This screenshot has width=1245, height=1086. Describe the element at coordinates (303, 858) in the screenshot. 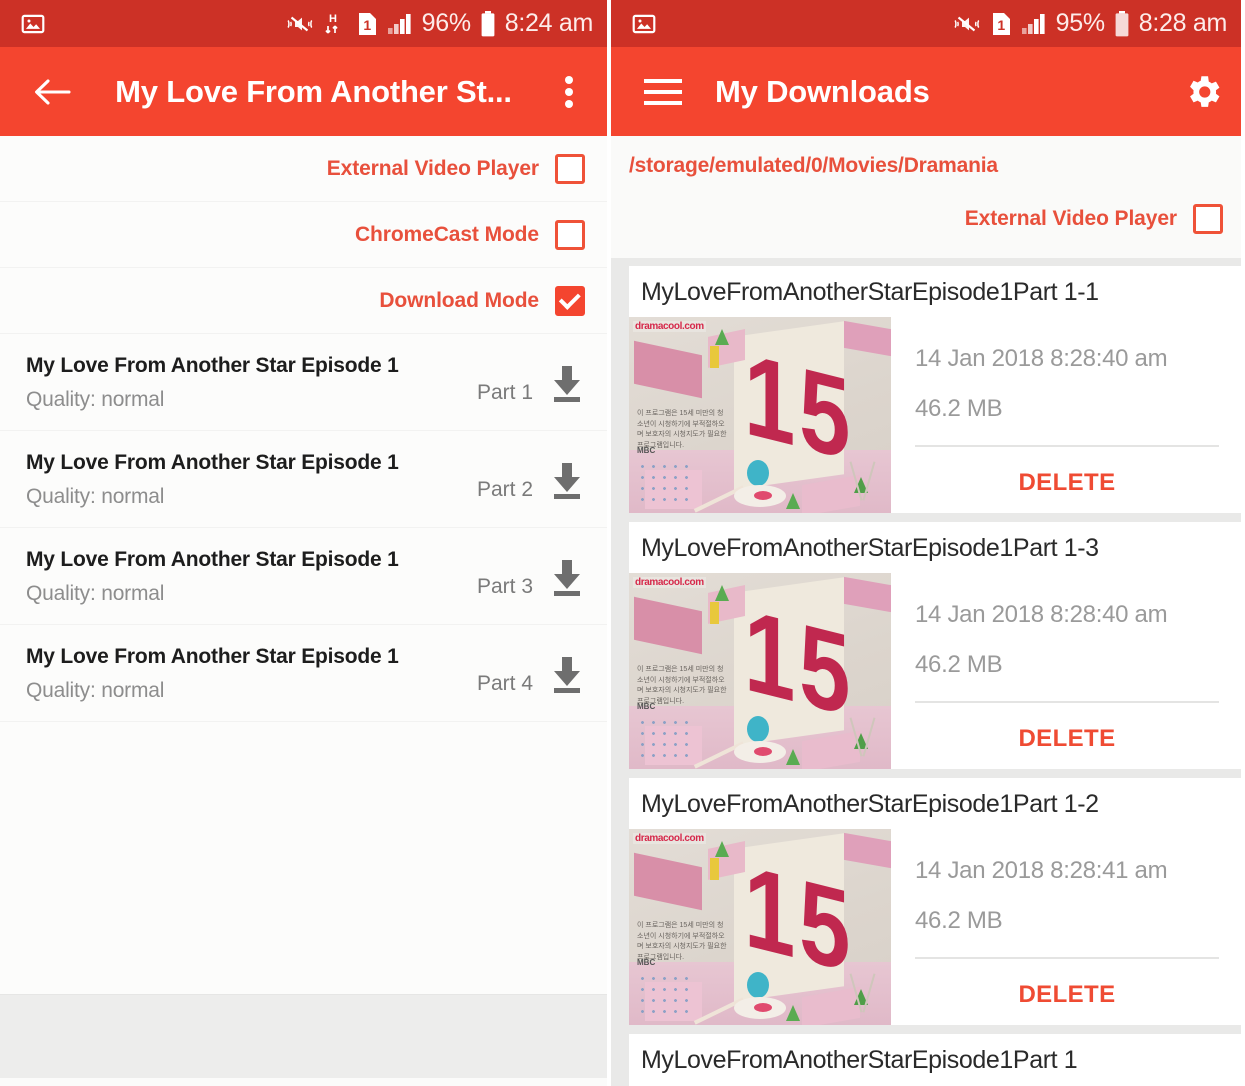

I see `left-empty-area` at that location.